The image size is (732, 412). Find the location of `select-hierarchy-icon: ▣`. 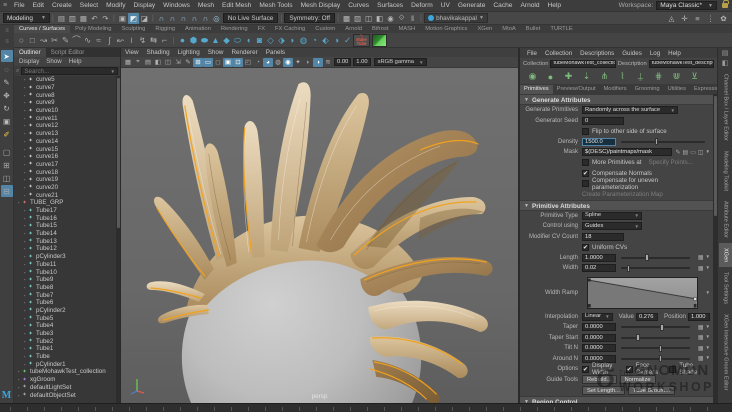

select-hierarchy-icon: ▣ is located at coordinates (122, 18).